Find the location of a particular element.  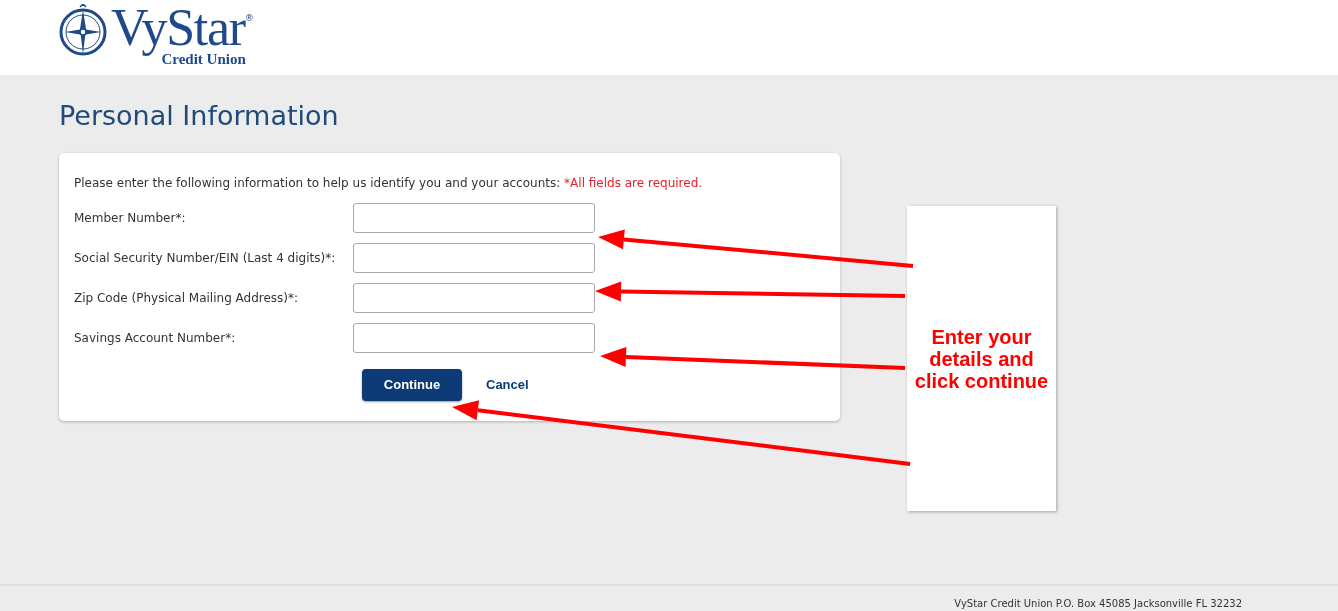

field-label: Savings Account Number*: is located at coordinates (155, 338).